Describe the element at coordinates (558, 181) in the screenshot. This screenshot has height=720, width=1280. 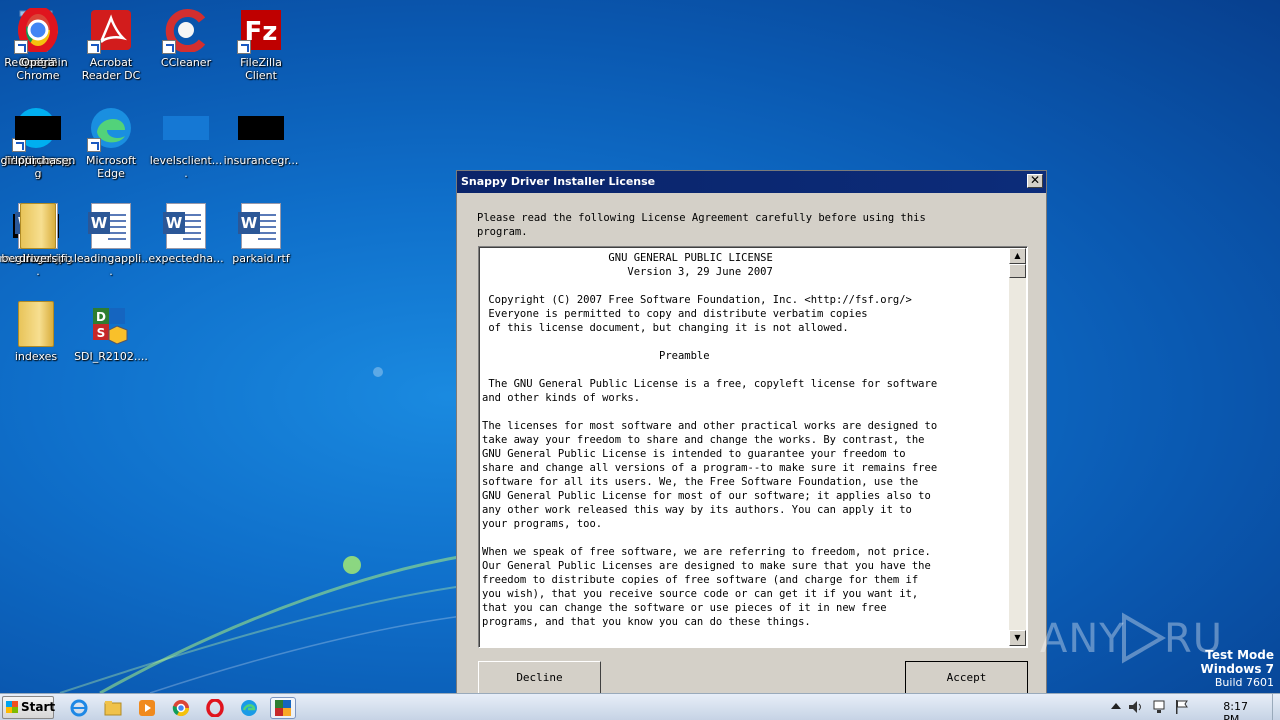
I see `dialog-title: Snappy Driver Installer License` at that location.